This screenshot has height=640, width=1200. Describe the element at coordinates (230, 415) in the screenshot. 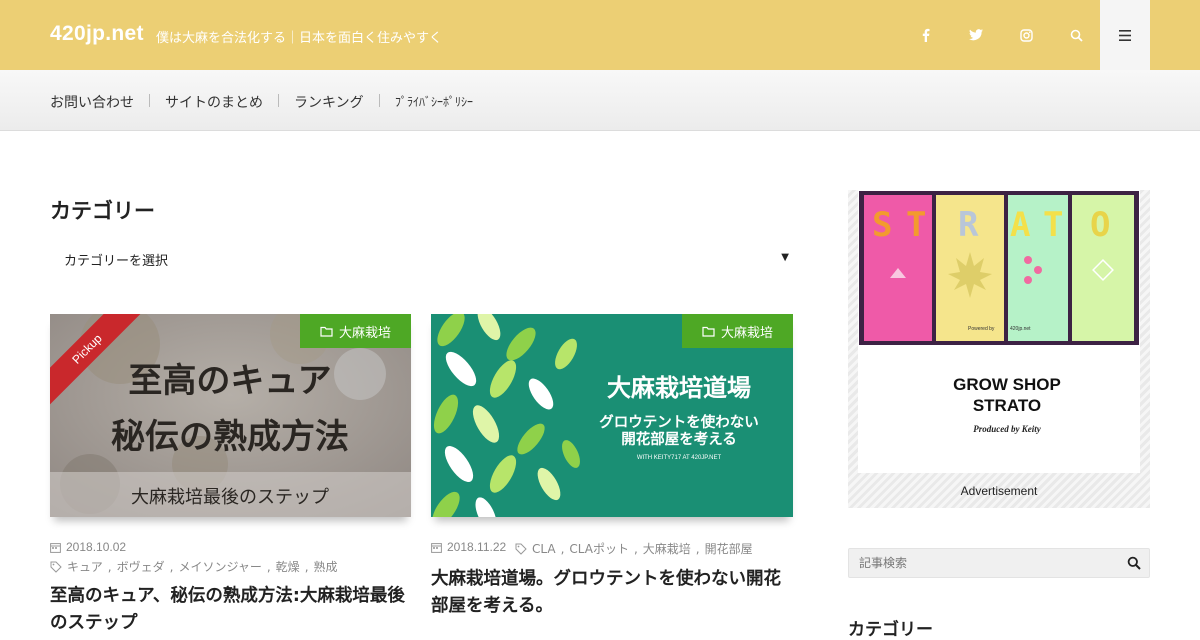

I see `article-thumbnail-cure: 至高のキュア 秘伝の熟成方法 大麻栽培最後のステップ Pickup 大麻栽培` at that location.